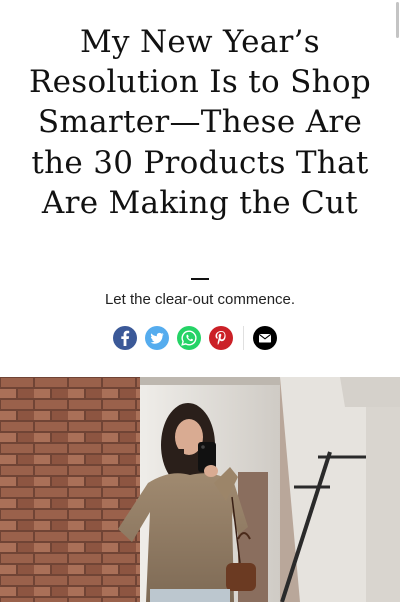 This screenshot has width=400, height=602. I want to click on facebook-icon, so click(125, 338).